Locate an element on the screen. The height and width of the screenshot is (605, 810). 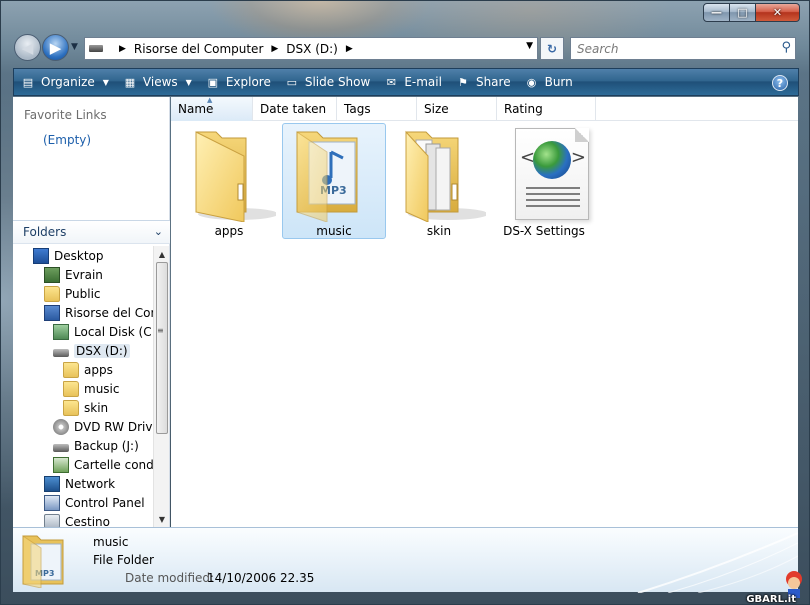
file-item-label: music is located at coordinates (334, 231).